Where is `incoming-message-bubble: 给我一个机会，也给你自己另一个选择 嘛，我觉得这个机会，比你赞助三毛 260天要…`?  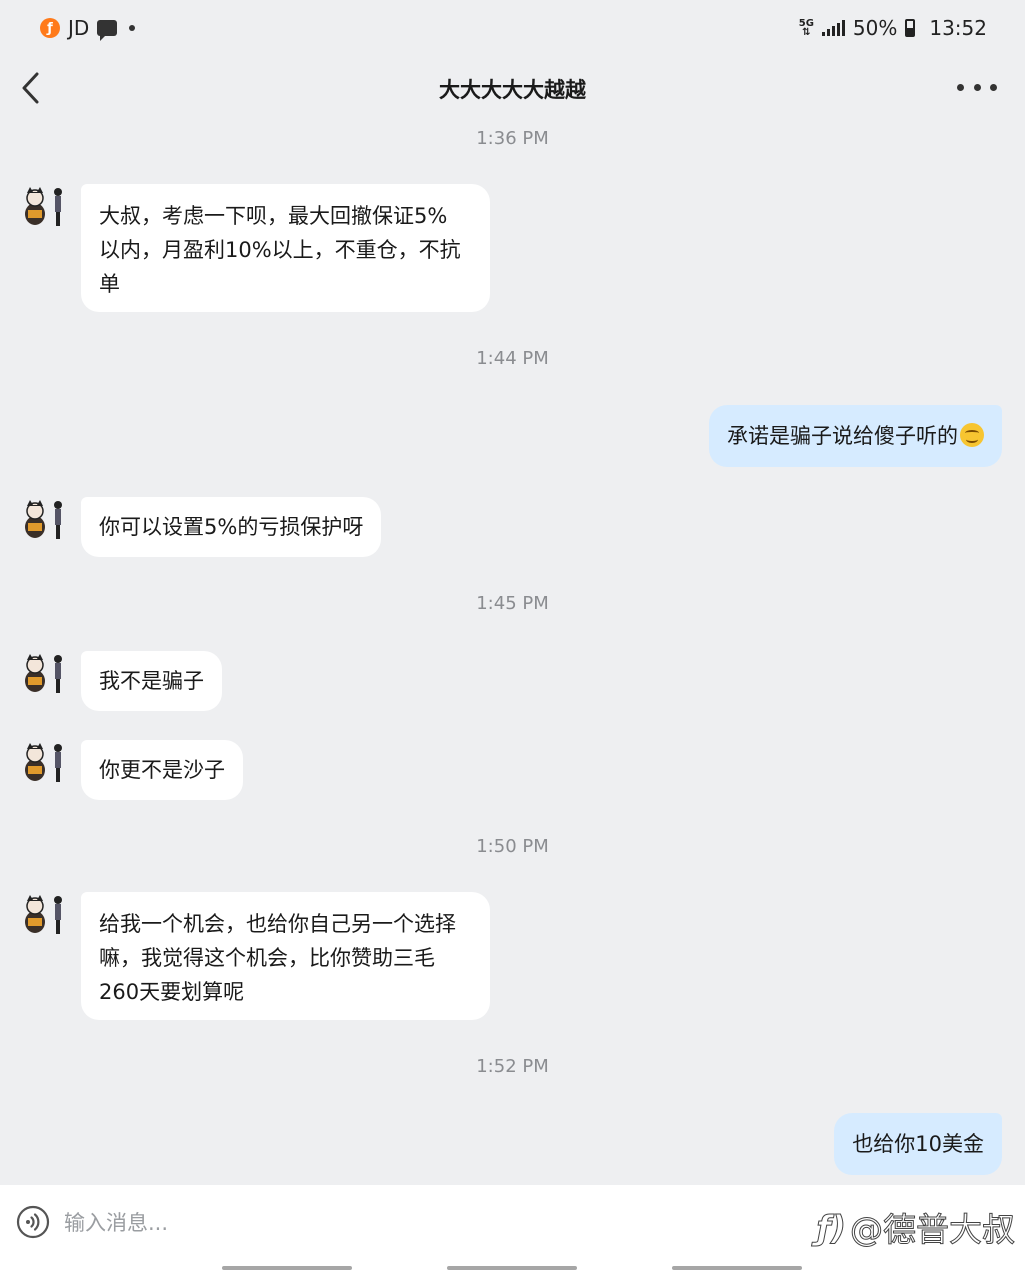
incoming-message-bubble: 给我一个机会，也给你自己另一个选择 嘛，我觉得这个机会，比你赞助三毛 260天要… is located at coordinates (285, 956).